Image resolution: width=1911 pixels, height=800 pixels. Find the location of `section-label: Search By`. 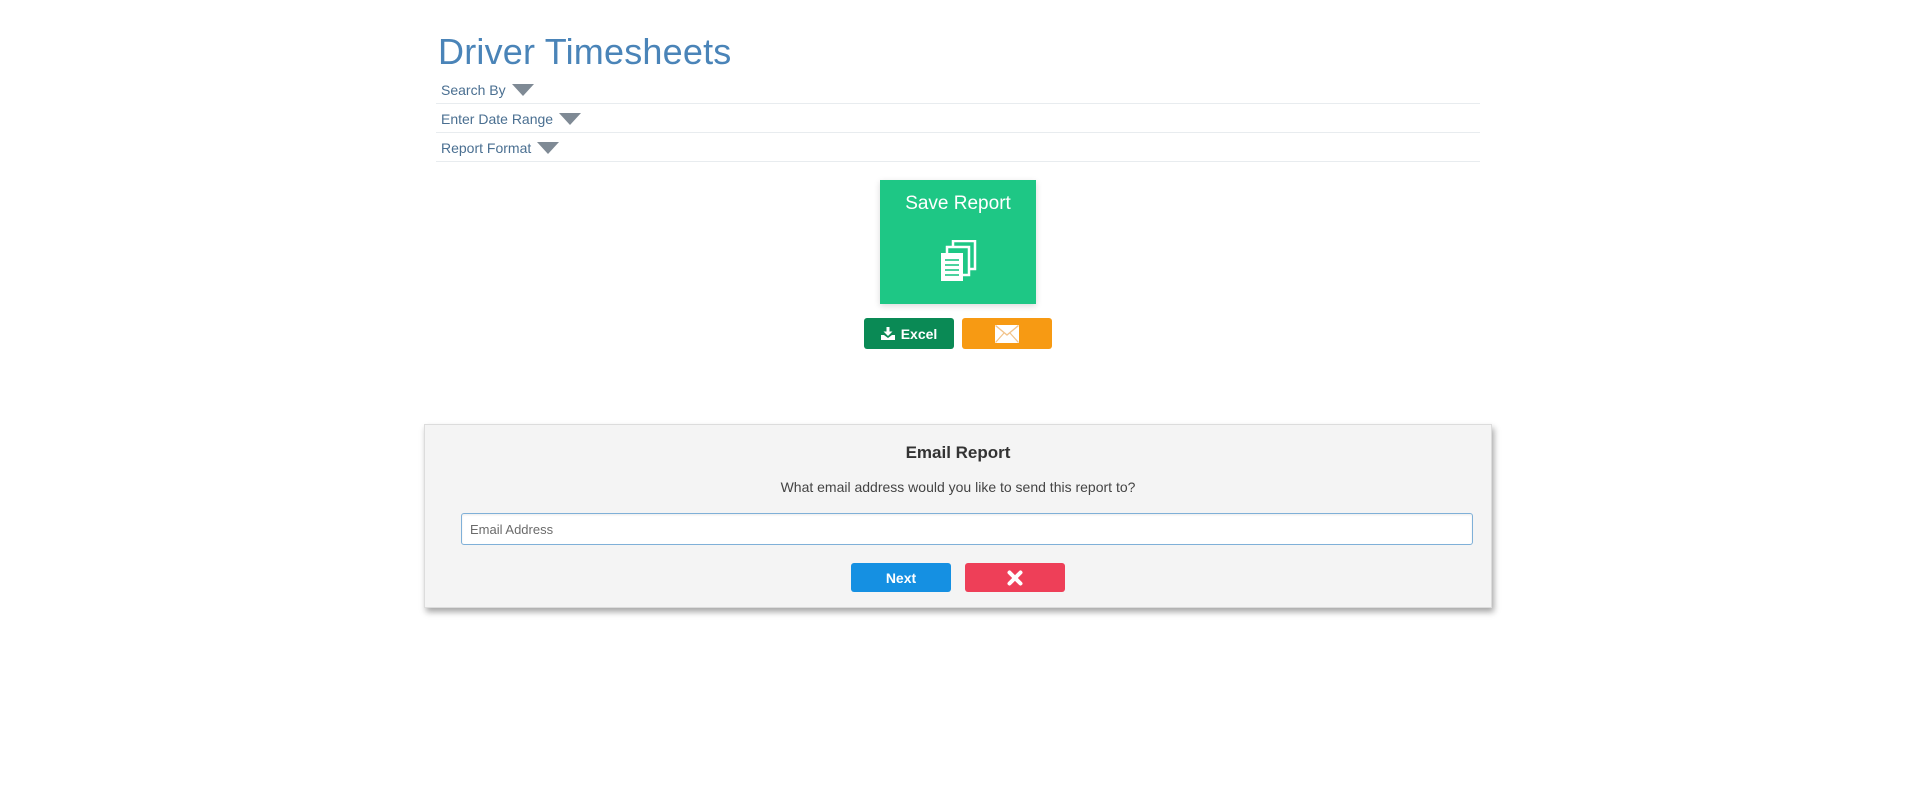

section-label: Search By is located at coordinates (473, 90).